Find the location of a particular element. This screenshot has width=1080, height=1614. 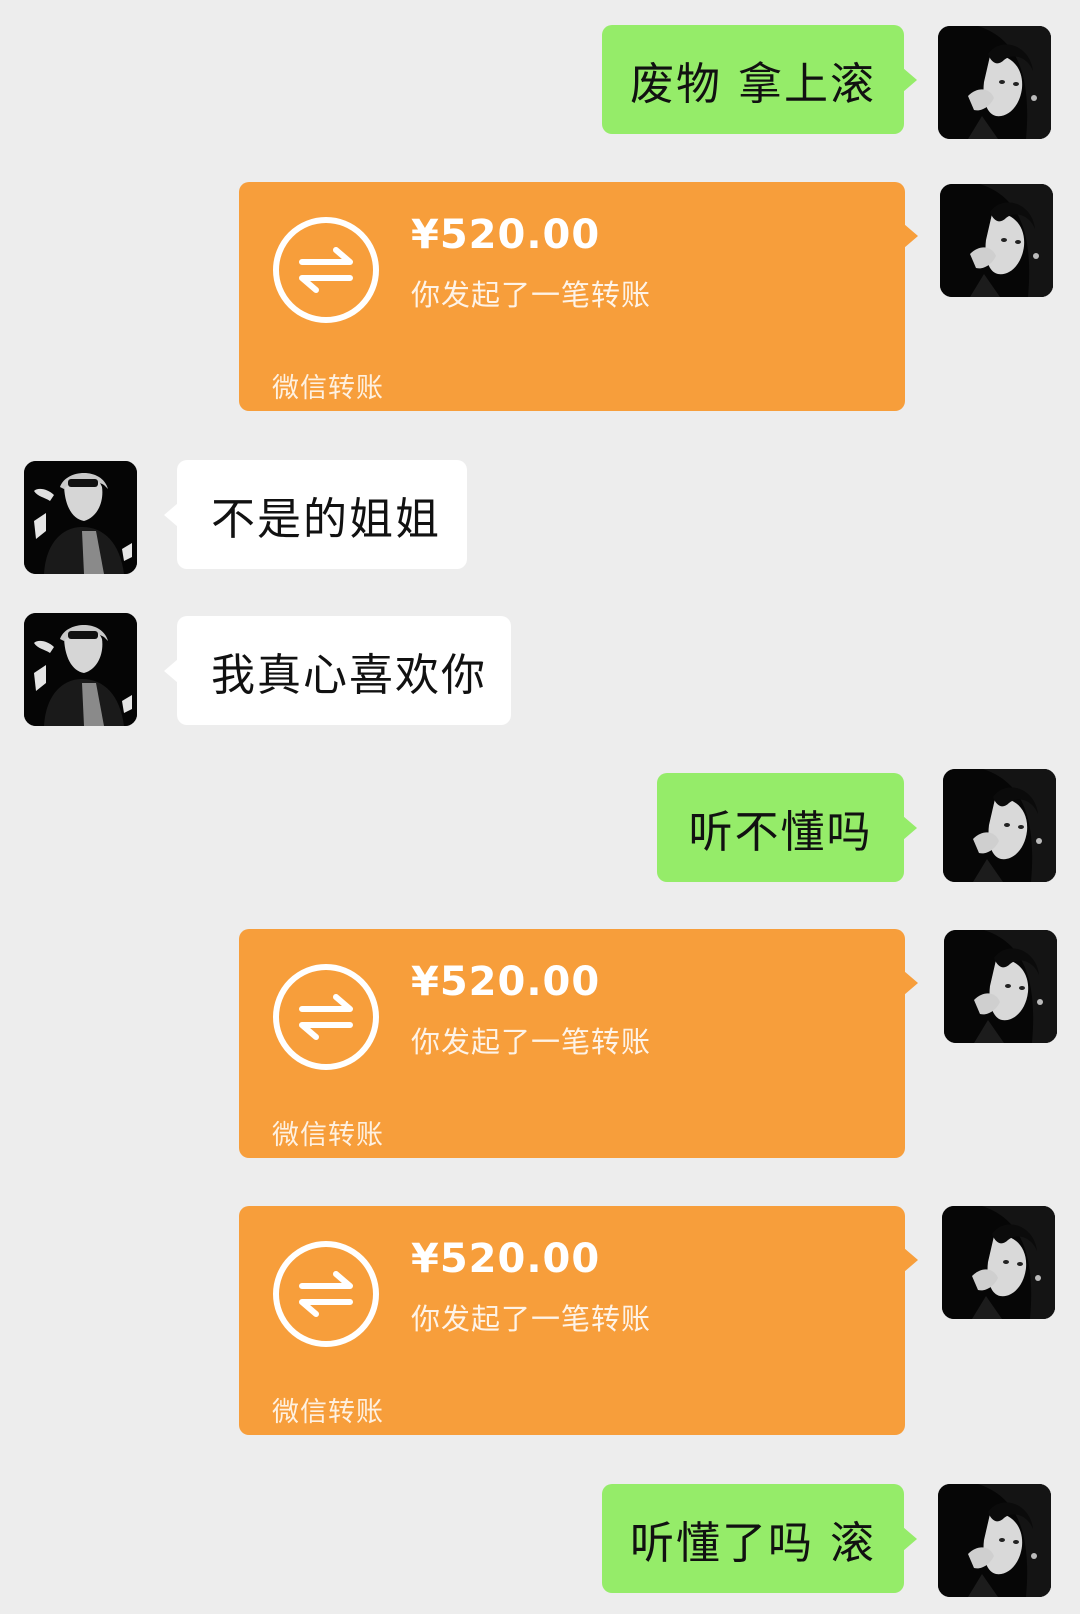

message-text: 不是的姐姐 is located at coordinates (326, 519).